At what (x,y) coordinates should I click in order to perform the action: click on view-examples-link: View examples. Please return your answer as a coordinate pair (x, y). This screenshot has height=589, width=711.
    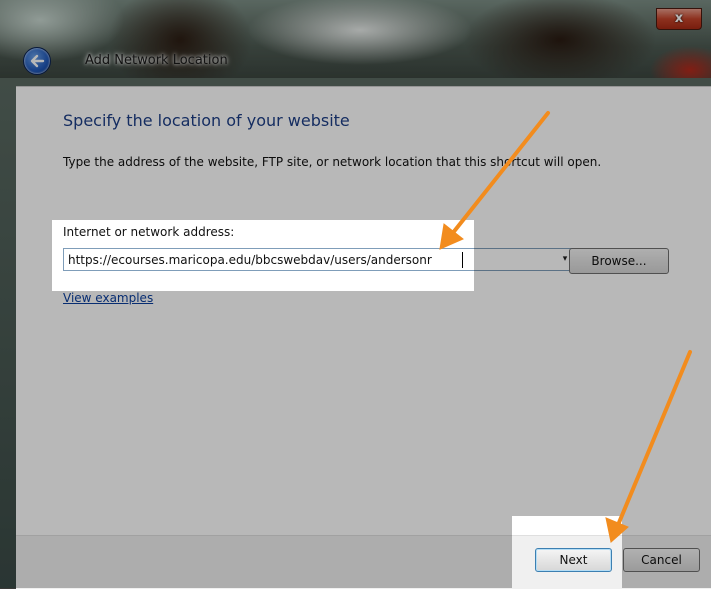
    Looking at the image, I should click on (108, 298).